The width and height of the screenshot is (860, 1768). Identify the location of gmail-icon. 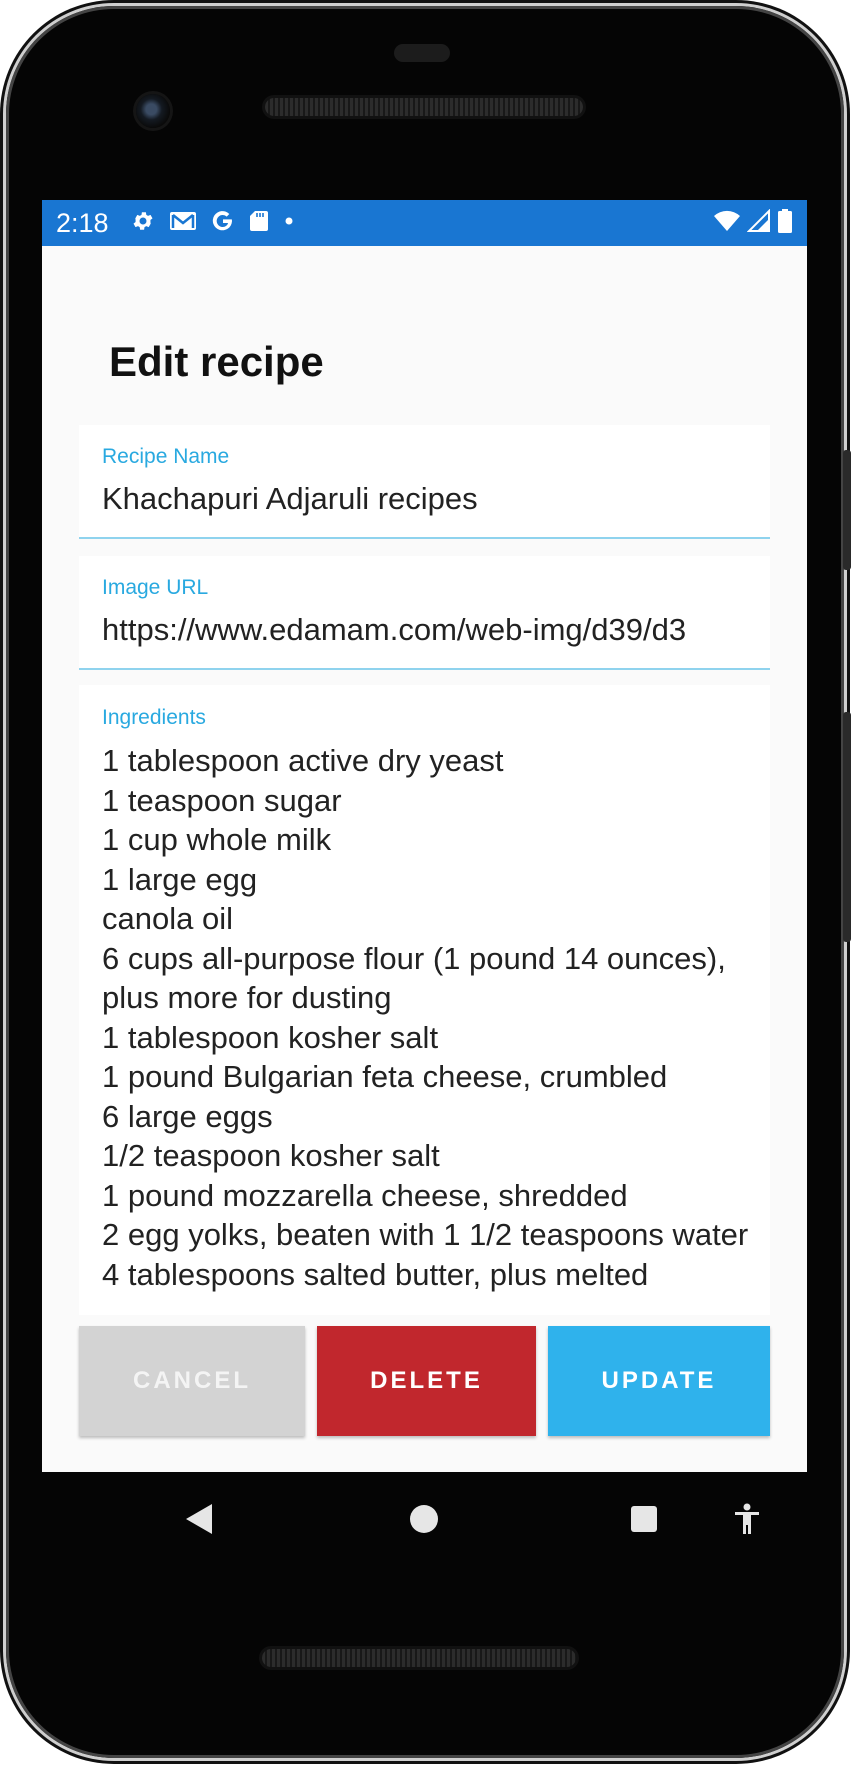
(183, 223).